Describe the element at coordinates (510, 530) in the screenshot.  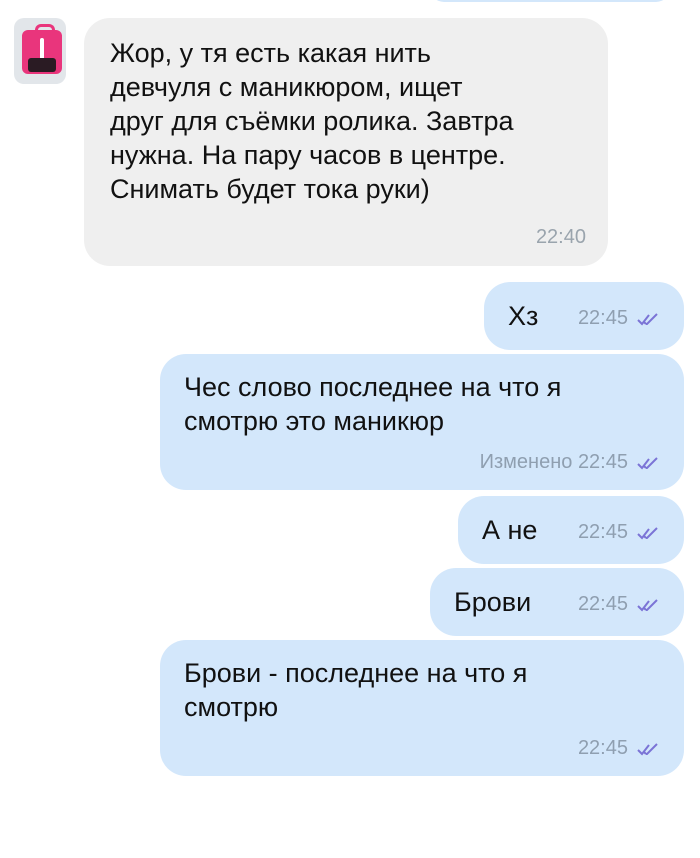
I see `message-text: А не` at that location.